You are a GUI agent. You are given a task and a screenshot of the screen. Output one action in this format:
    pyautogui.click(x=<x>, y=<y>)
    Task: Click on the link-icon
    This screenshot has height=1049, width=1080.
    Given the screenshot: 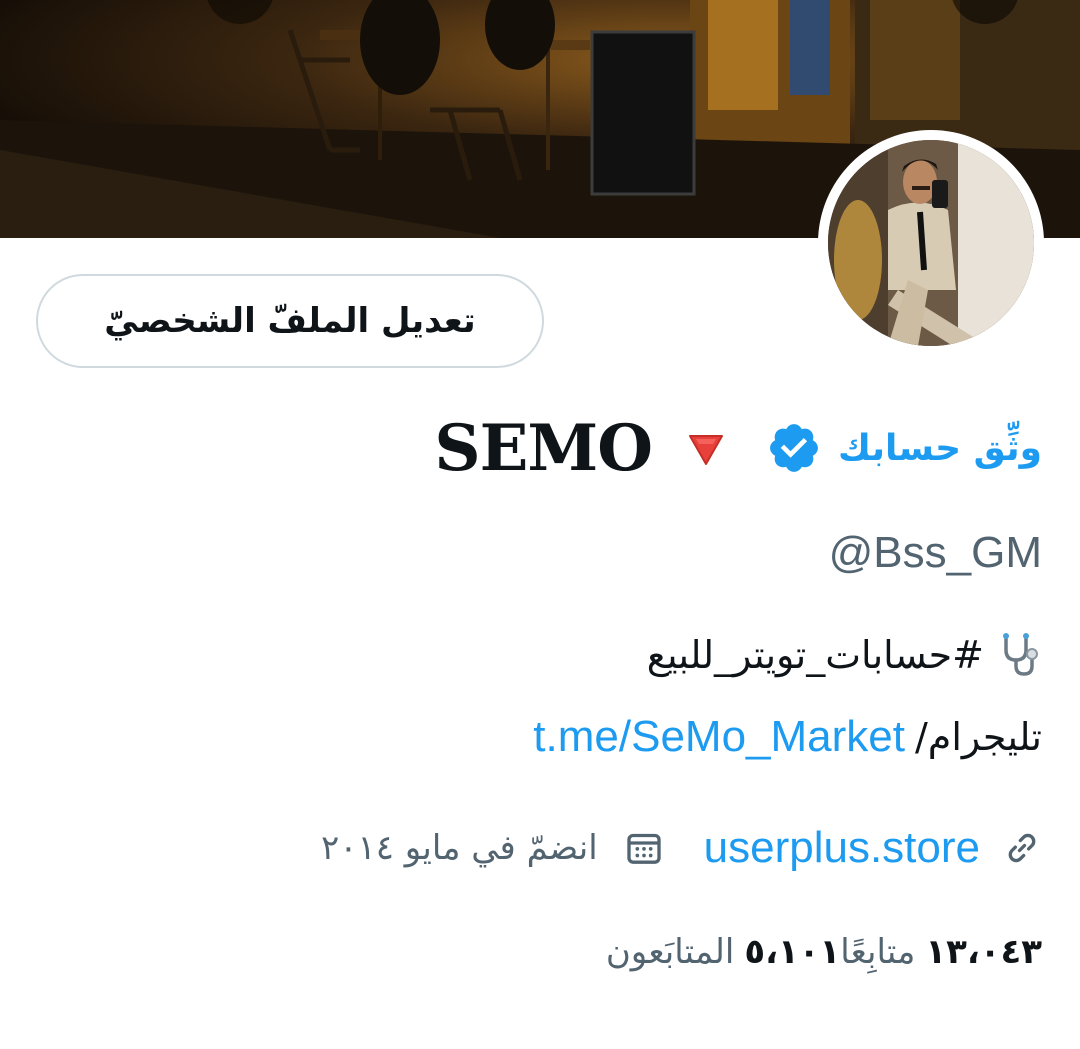 What is the action you would take?
    pyautogui.click(x=1022, y=848)
    